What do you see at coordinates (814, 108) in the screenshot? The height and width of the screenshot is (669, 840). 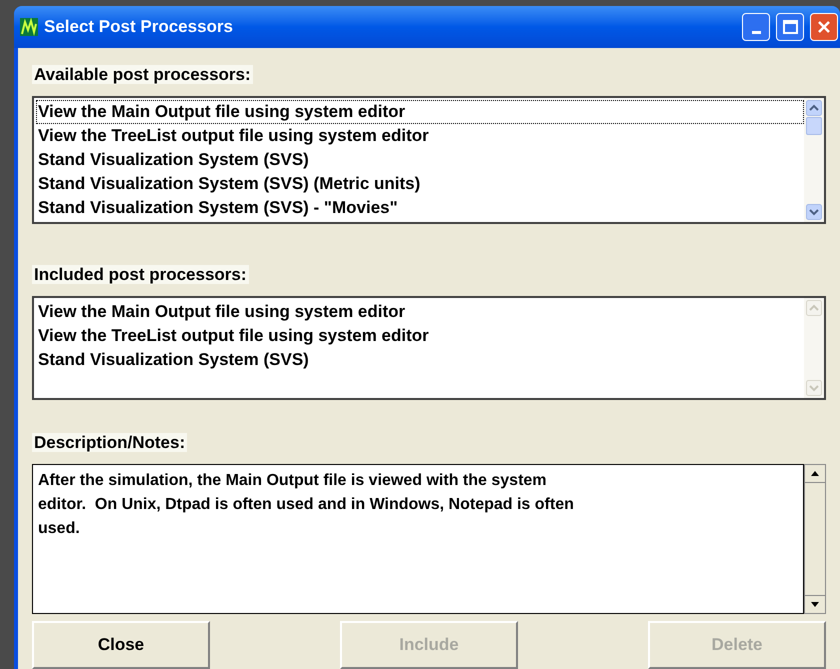 I see `scroll-up-icon` at bounding box center [814, 108].